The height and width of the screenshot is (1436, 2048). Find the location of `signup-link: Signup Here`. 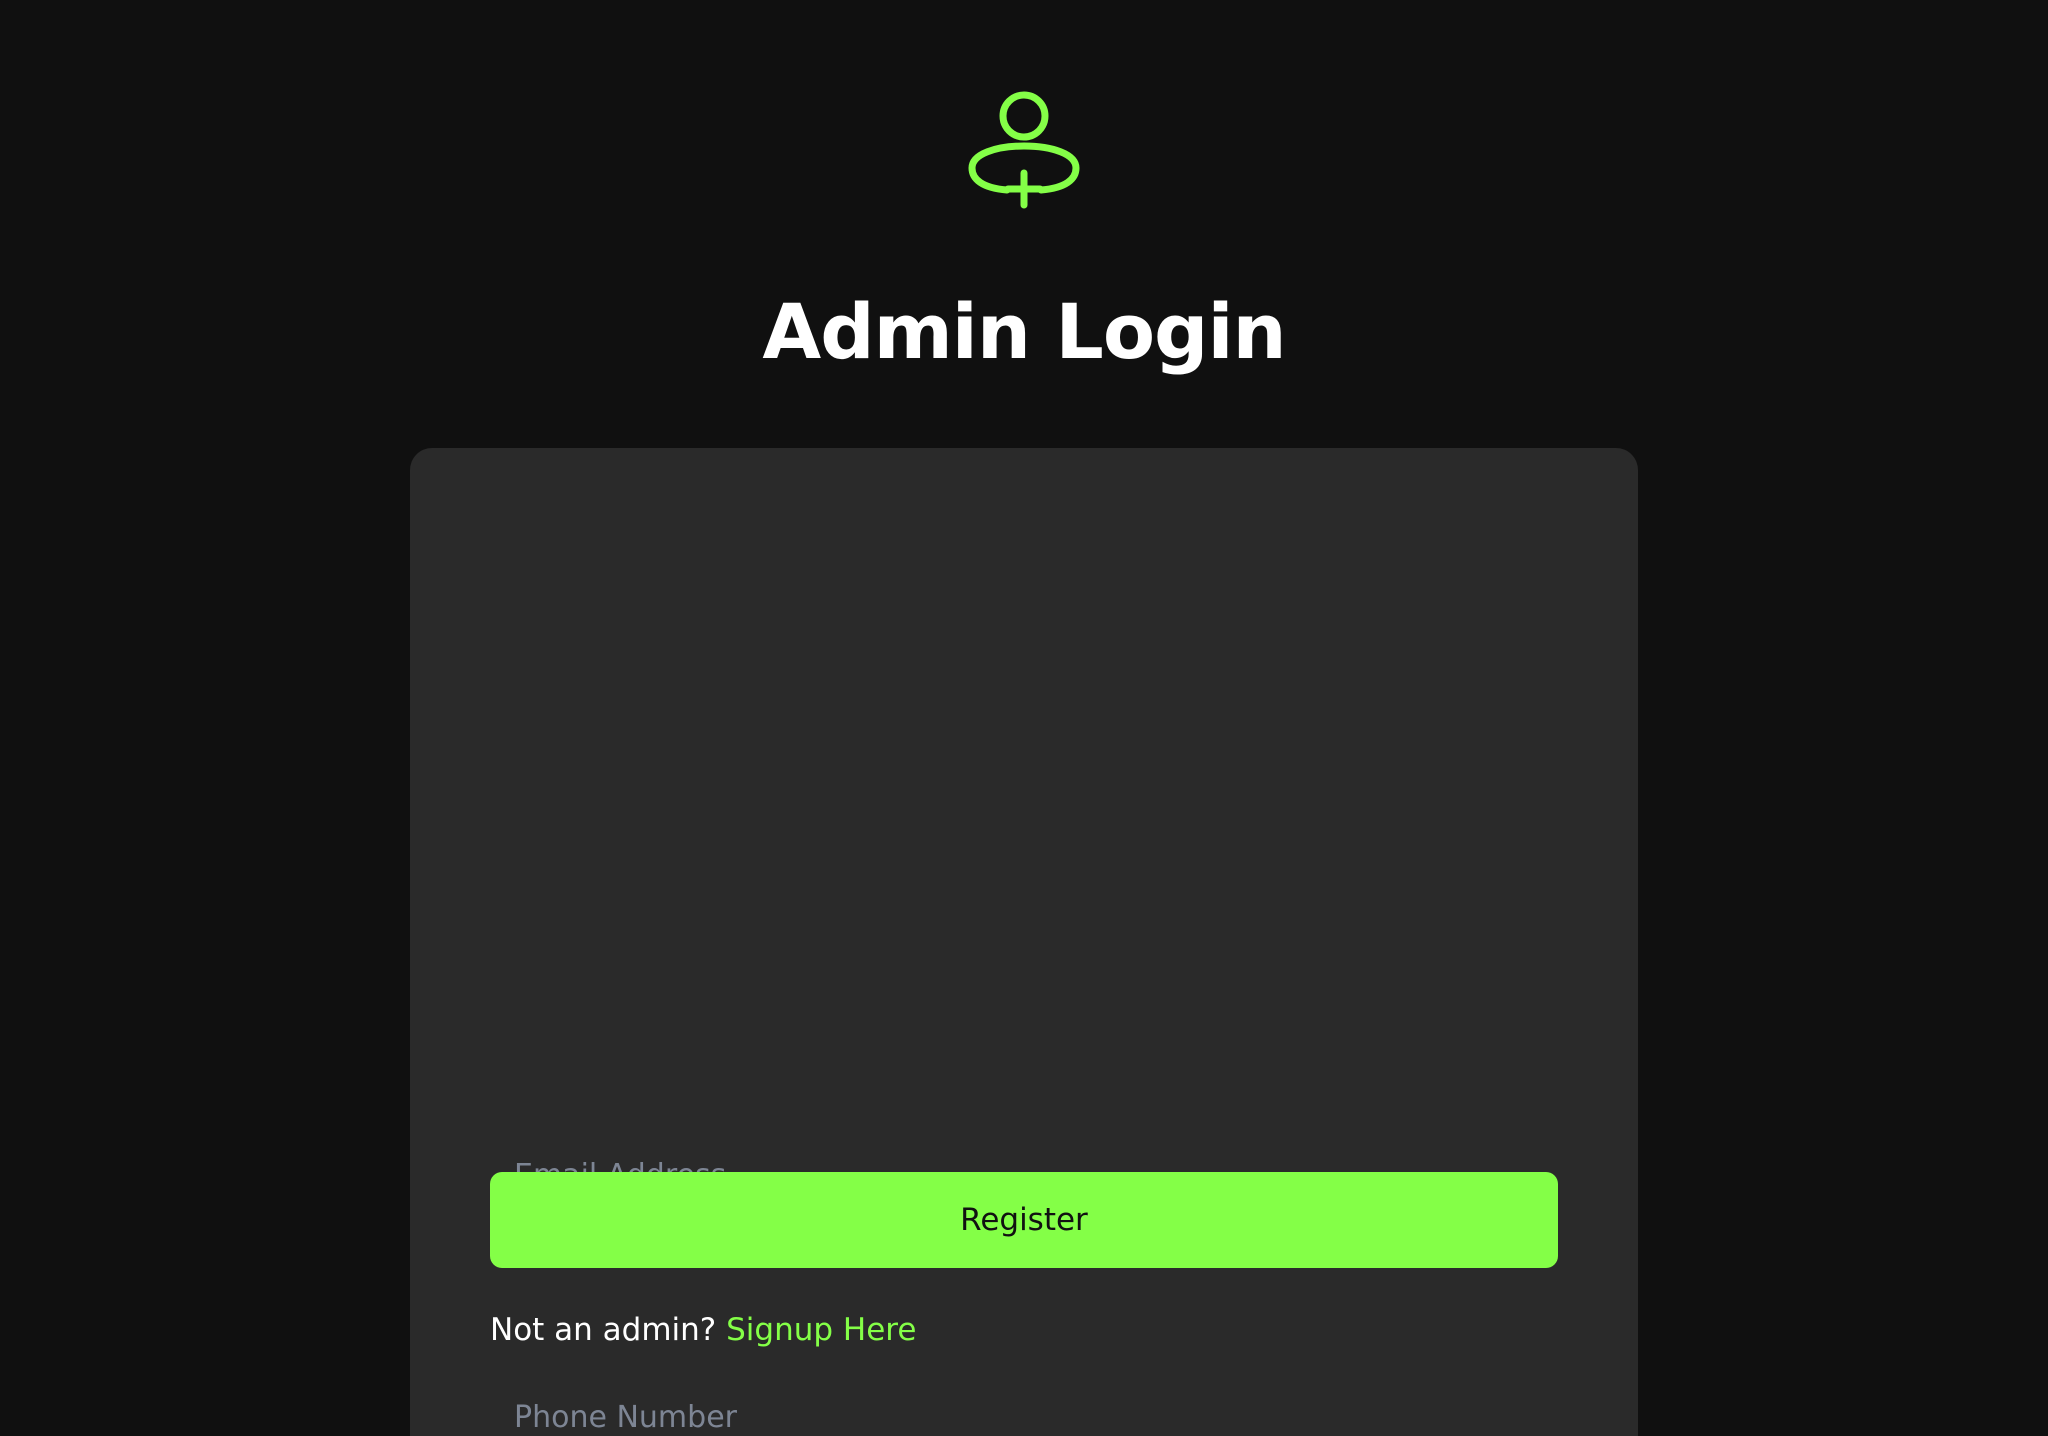

signup-link: Signup Here is located at coordinates (821, 1330).